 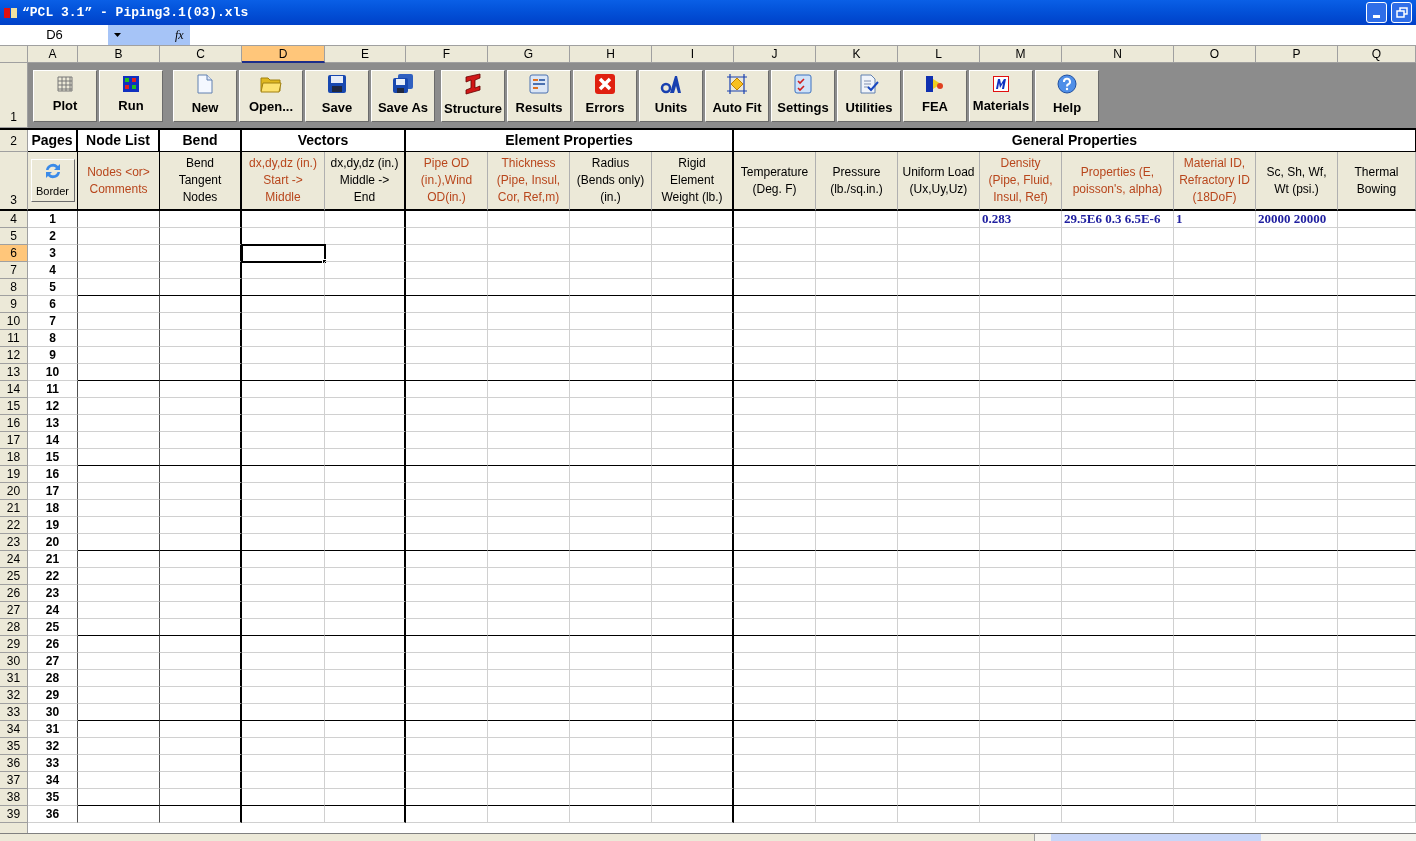 I want to click on row-header, so click(x=14, y=828).